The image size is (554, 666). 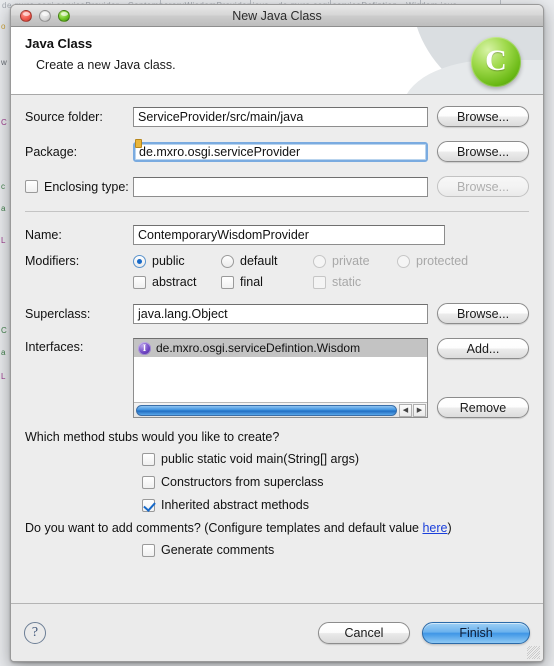 I want to click on scrollbar-thumb, so click(x=266, y=410).